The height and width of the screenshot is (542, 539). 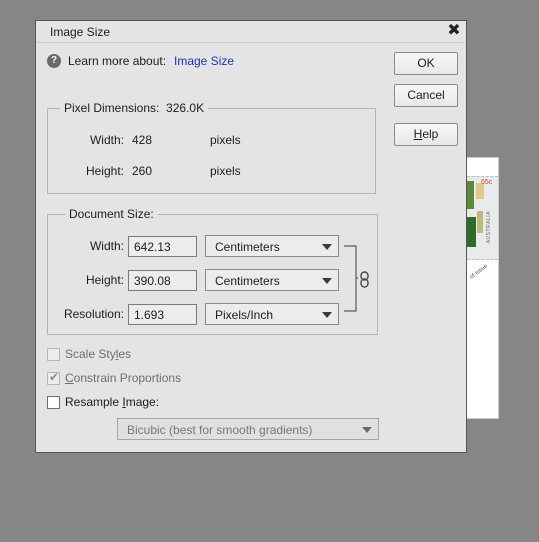 I want to click on resample-image-box, so click(x=53, y=402).